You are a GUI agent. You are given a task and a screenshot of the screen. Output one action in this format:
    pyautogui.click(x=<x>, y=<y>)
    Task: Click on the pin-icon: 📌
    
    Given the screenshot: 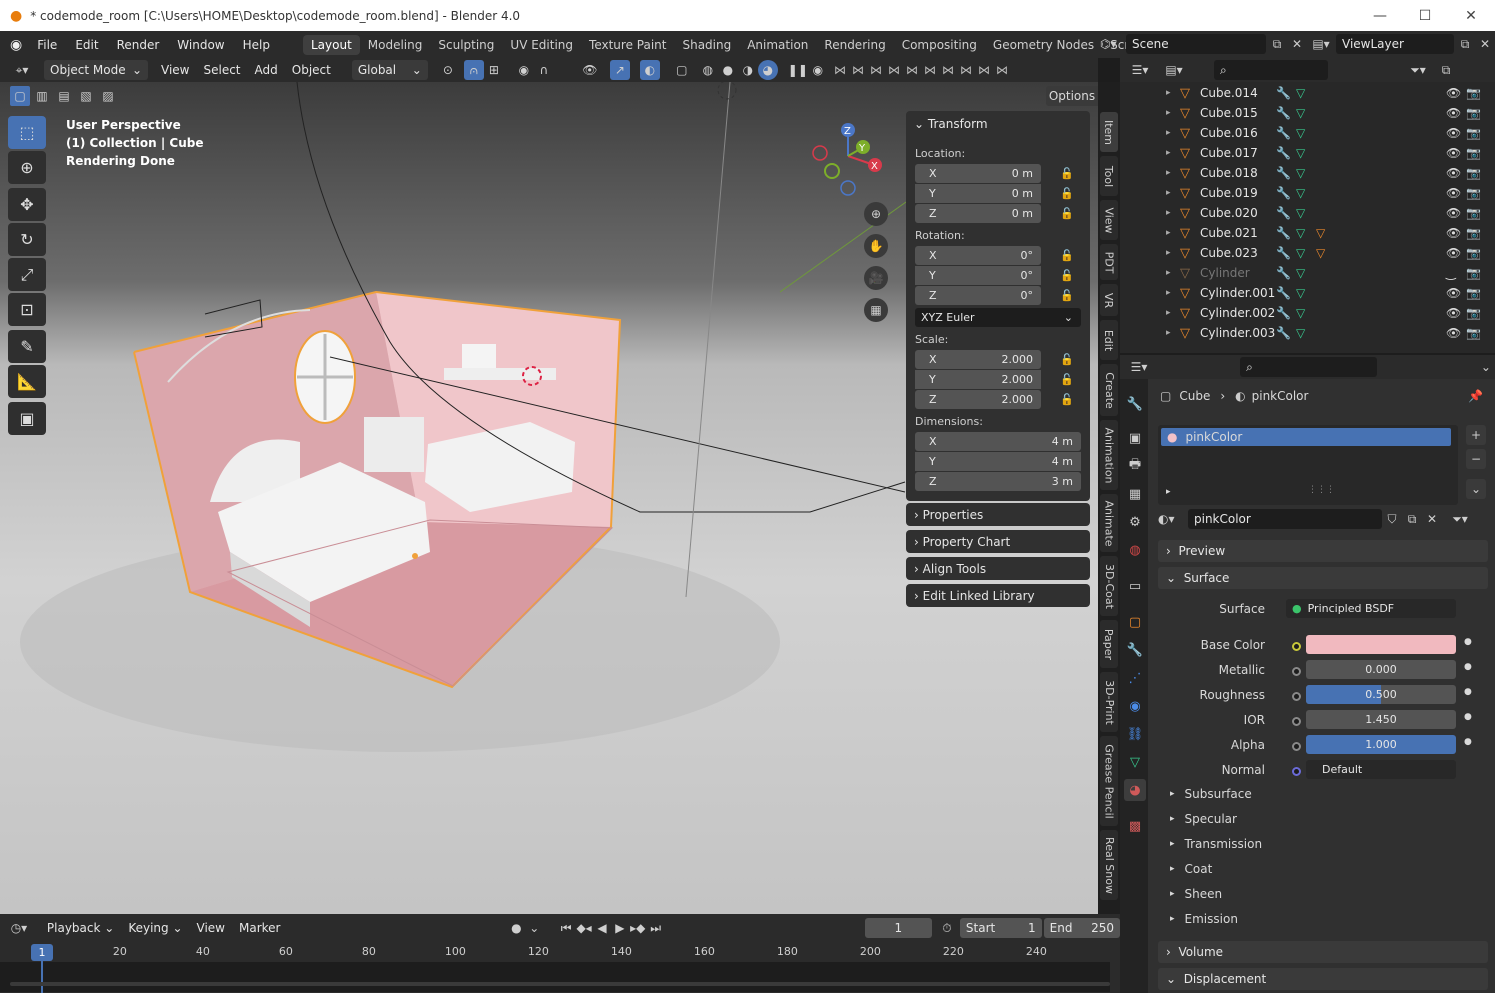 What is the action you would take?
    pyautogui.click(x=1475, y=396)
    